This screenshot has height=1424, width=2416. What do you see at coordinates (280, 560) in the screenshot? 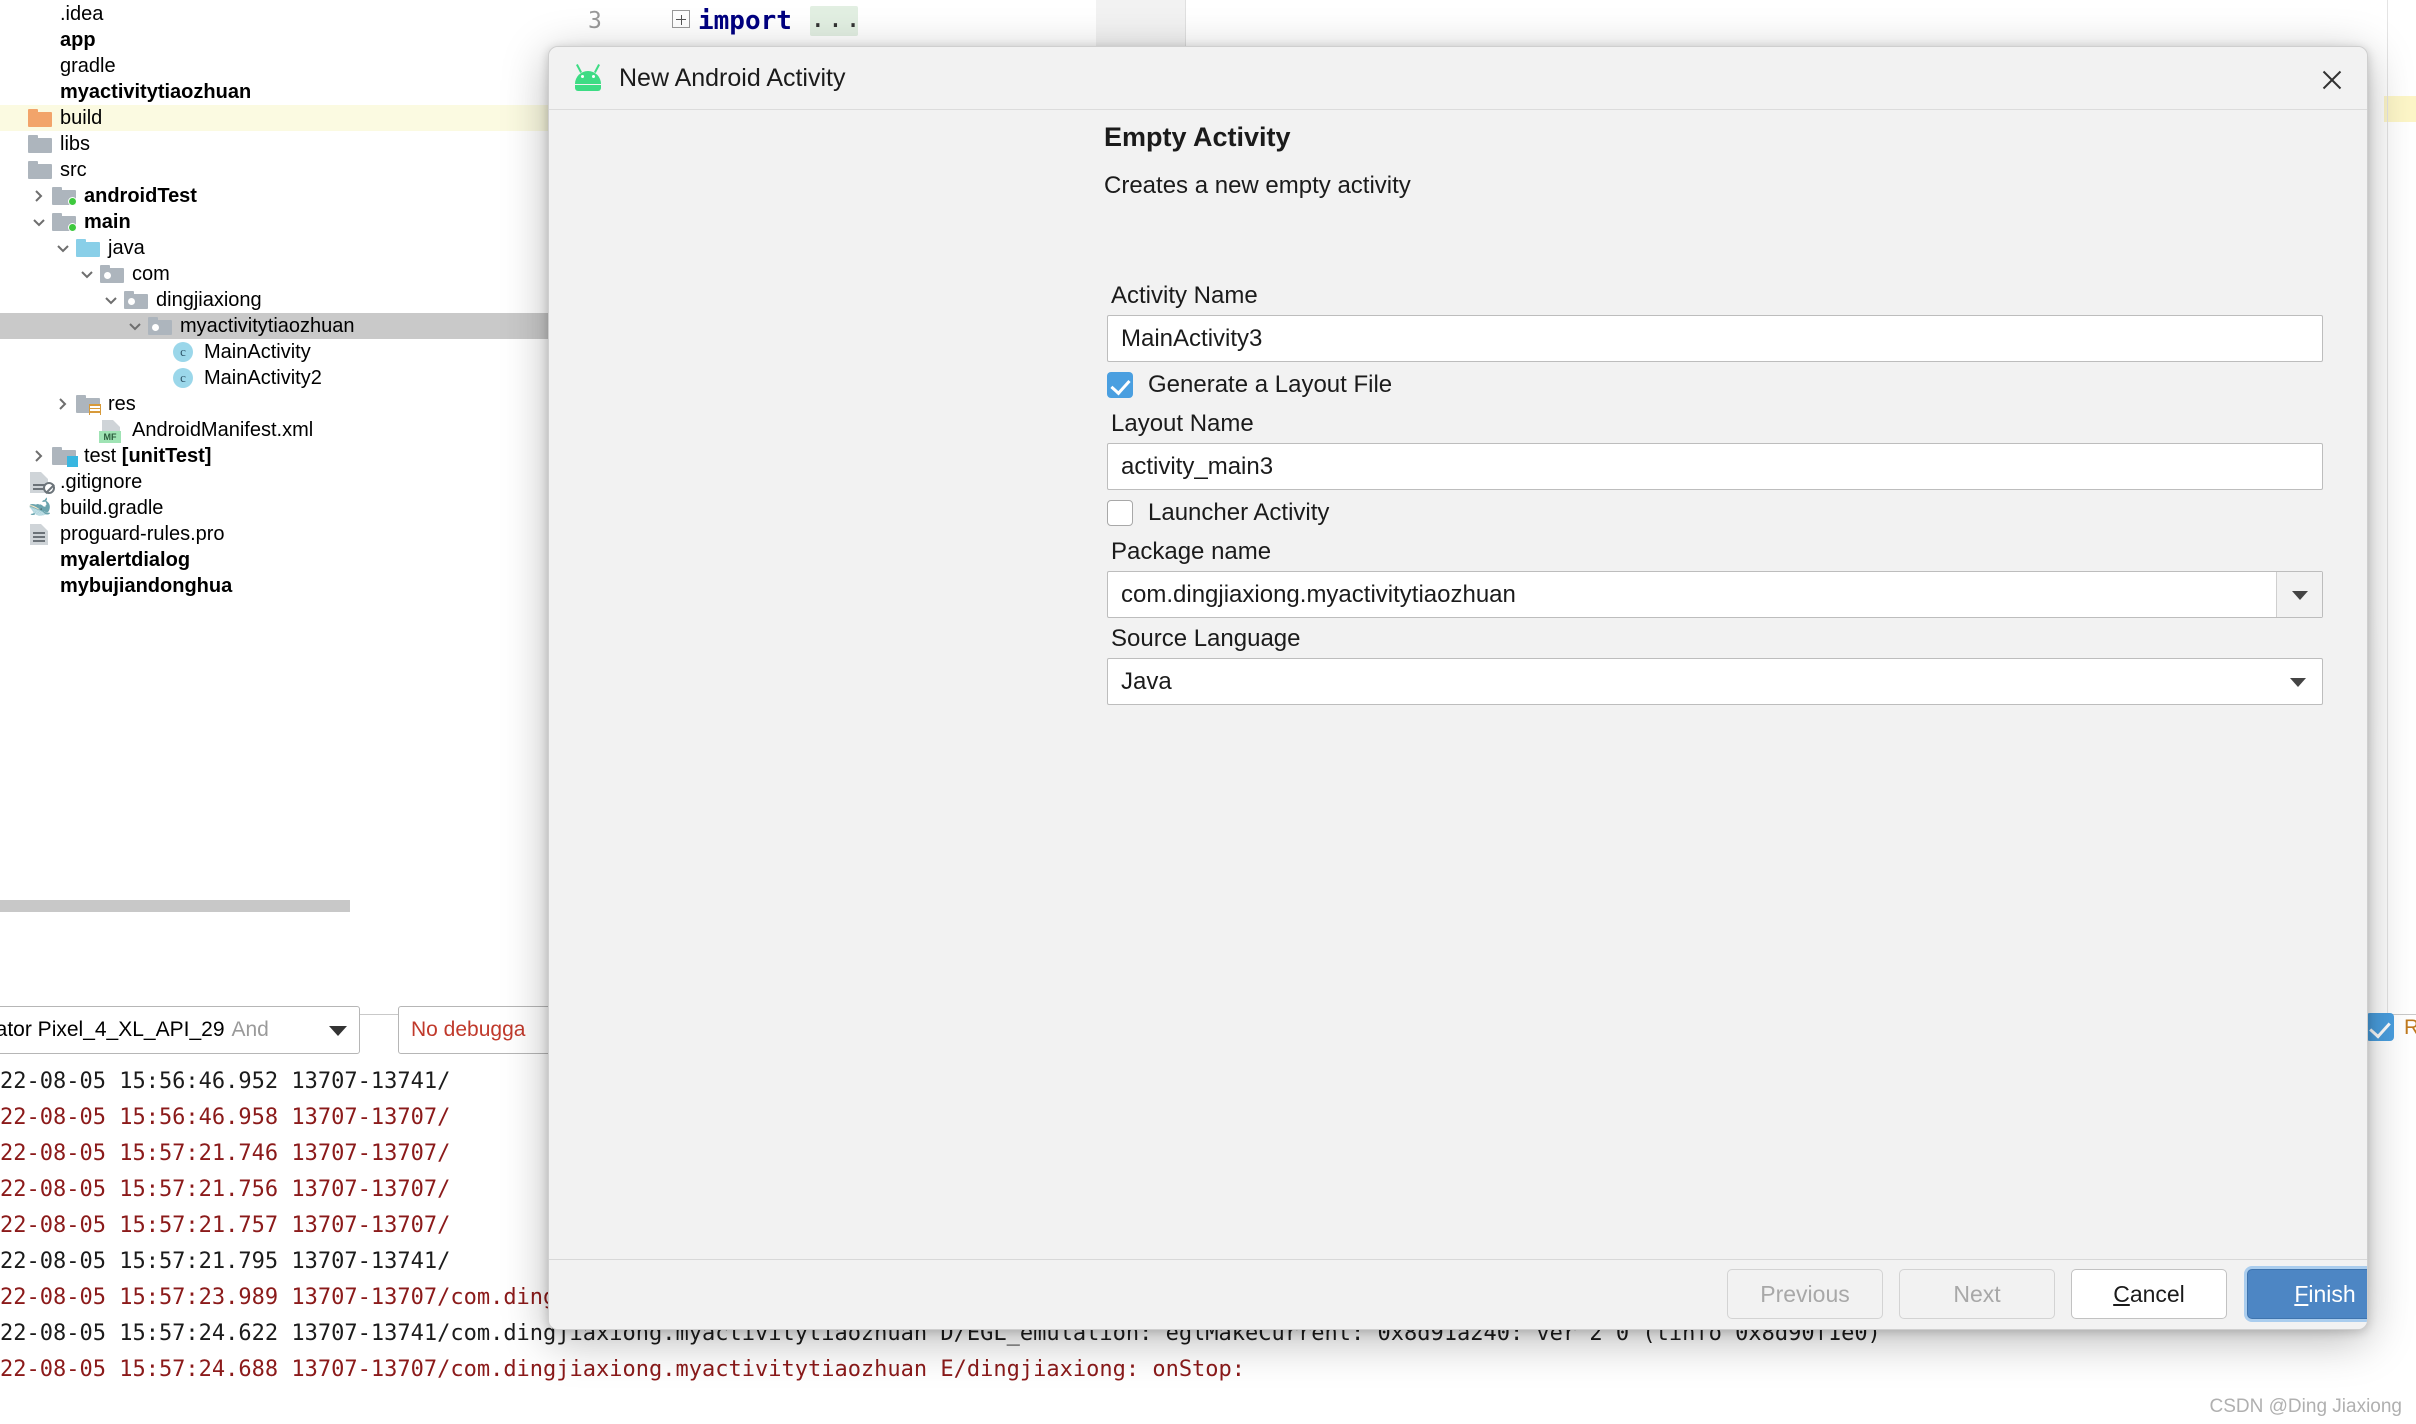
I see `tree-item-myalertdialog: myalertdialog` at bounding box center [280, 560].